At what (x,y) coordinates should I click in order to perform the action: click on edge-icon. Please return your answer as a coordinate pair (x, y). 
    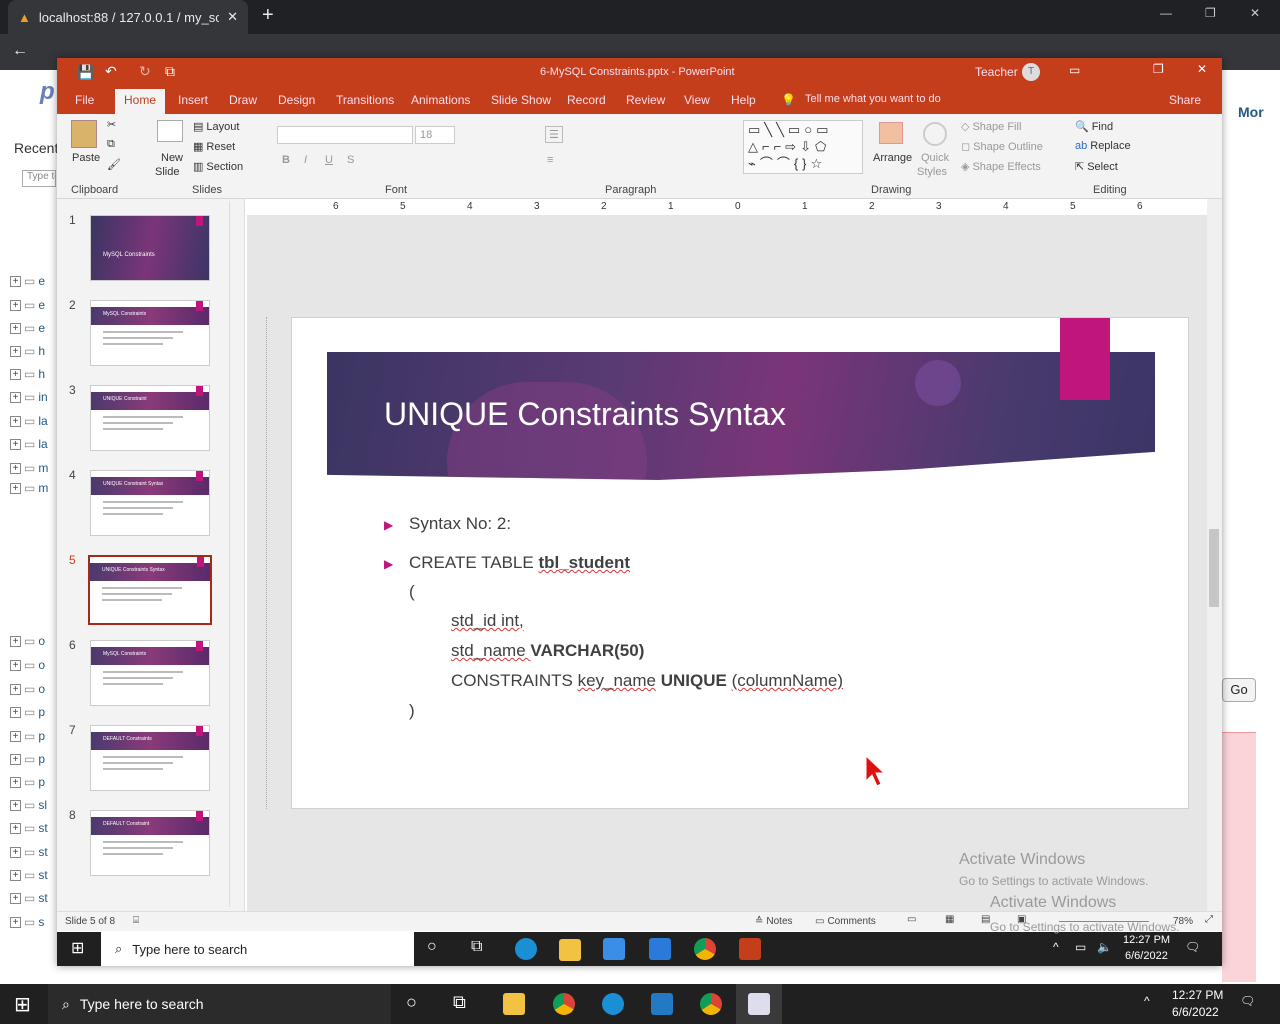
    Looking at the image, I should click on (526, 949).